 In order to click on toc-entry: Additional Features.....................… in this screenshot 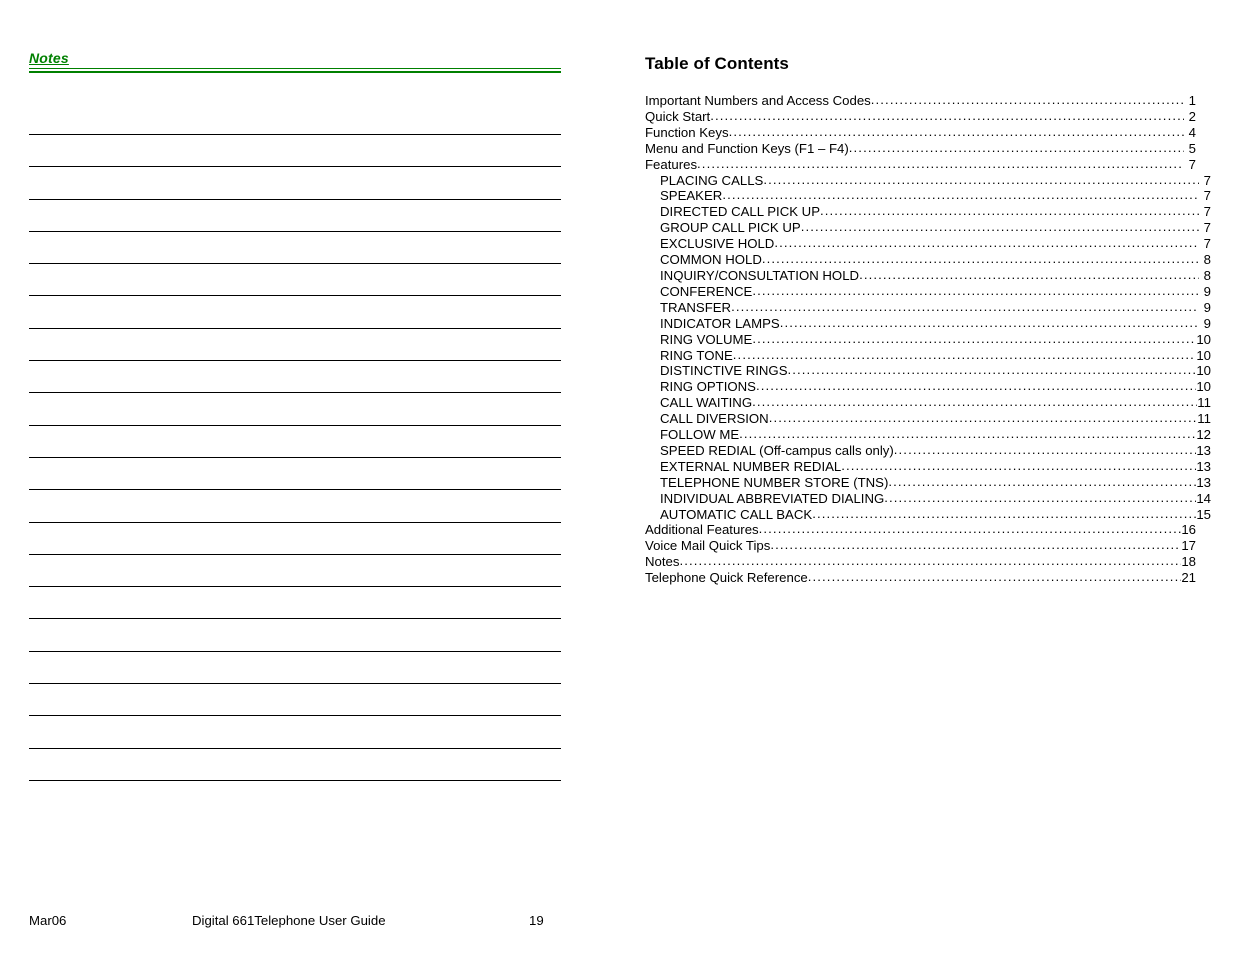, I will do `click(920, 530)`.